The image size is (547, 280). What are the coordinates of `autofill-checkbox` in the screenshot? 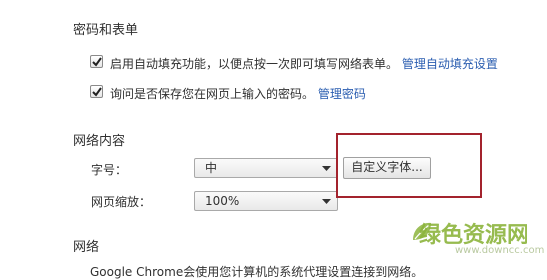 It's located at (96, 61).